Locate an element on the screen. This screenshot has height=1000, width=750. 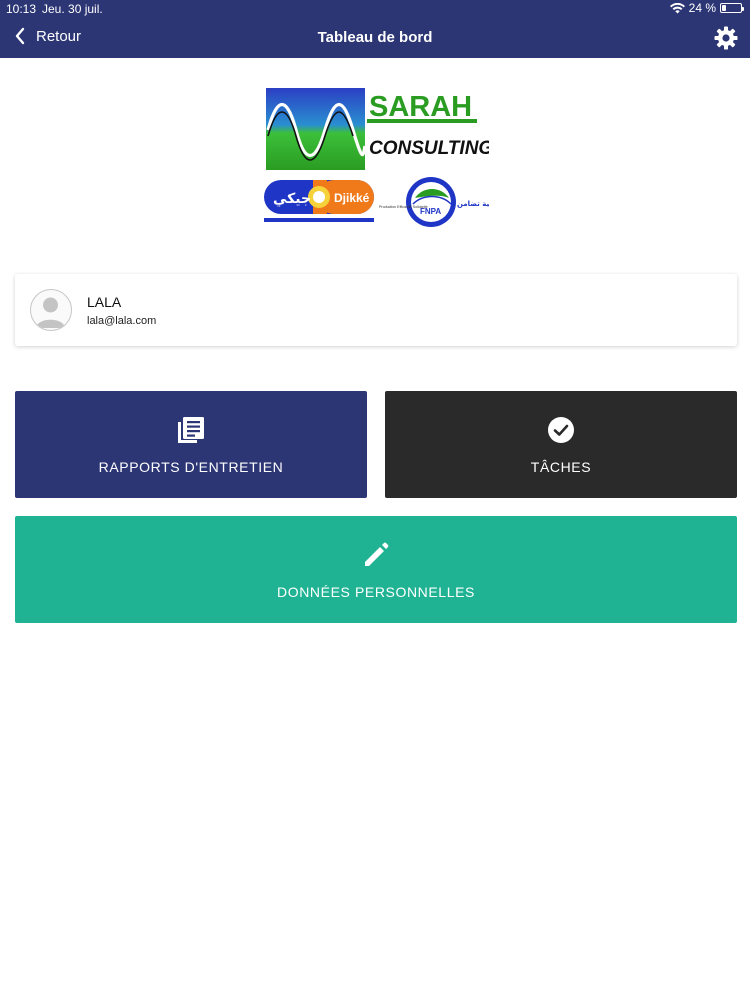
settings-button is located at coordinates (726, 38).